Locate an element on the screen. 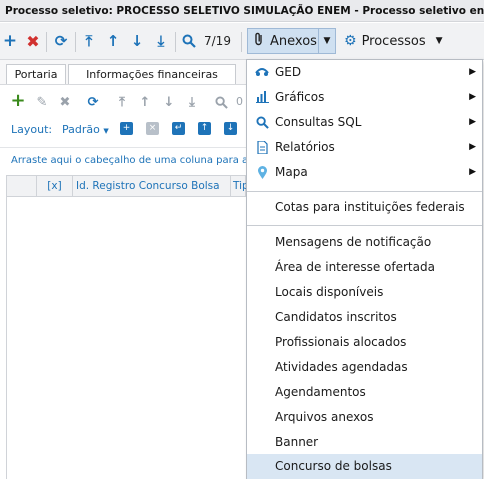 The image size is (484, 479). chart-icon is located at coordinates (262, 98).